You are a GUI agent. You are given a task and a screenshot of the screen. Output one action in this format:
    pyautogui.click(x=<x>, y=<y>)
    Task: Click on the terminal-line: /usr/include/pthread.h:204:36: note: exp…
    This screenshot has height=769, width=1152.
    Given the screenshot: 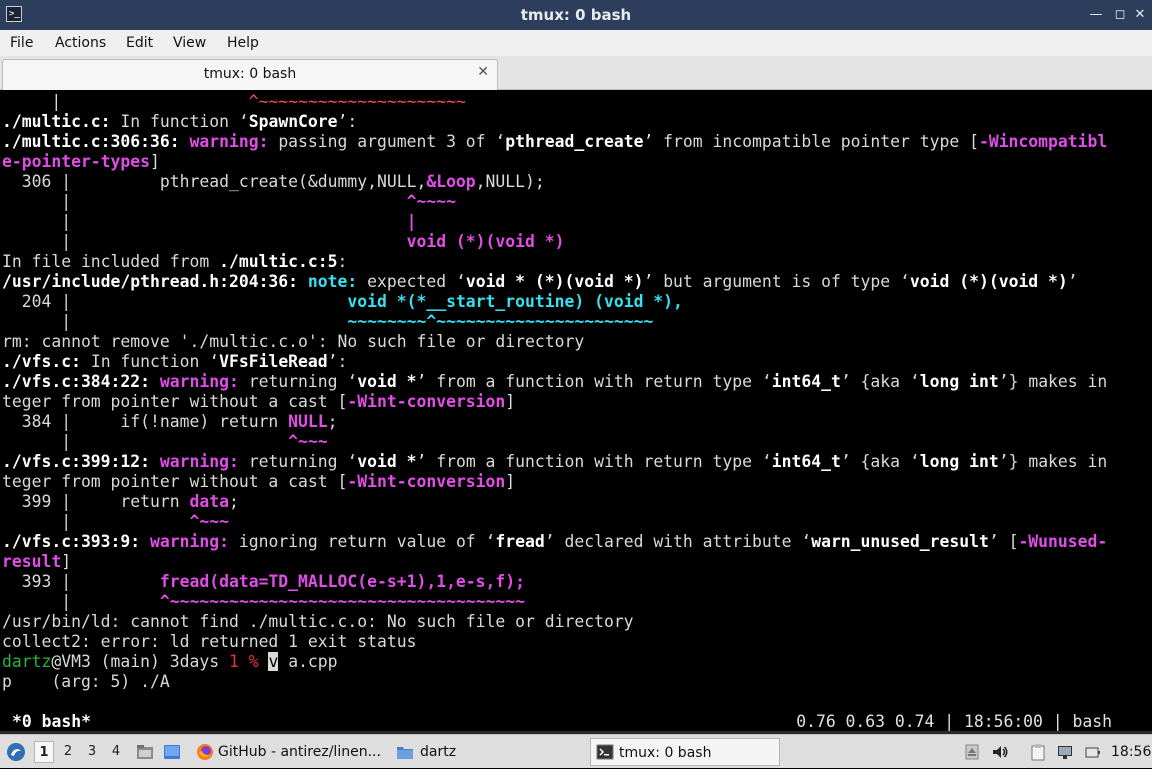 What is the action you would take?
    pyautogui.click(x=540, y=281)
    